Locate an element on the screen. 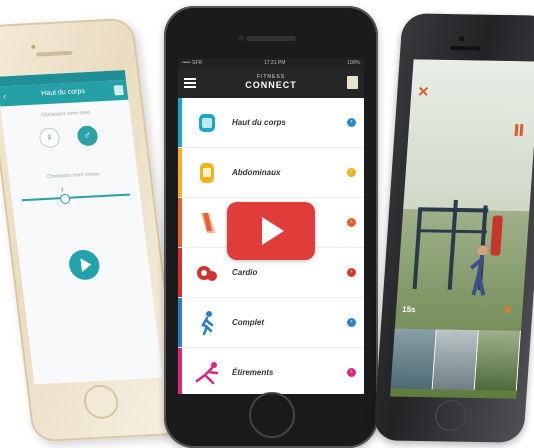 The width and height of the screenshot is (534, 448). header-title: Haut du corps is located at coordinates (63, 93).